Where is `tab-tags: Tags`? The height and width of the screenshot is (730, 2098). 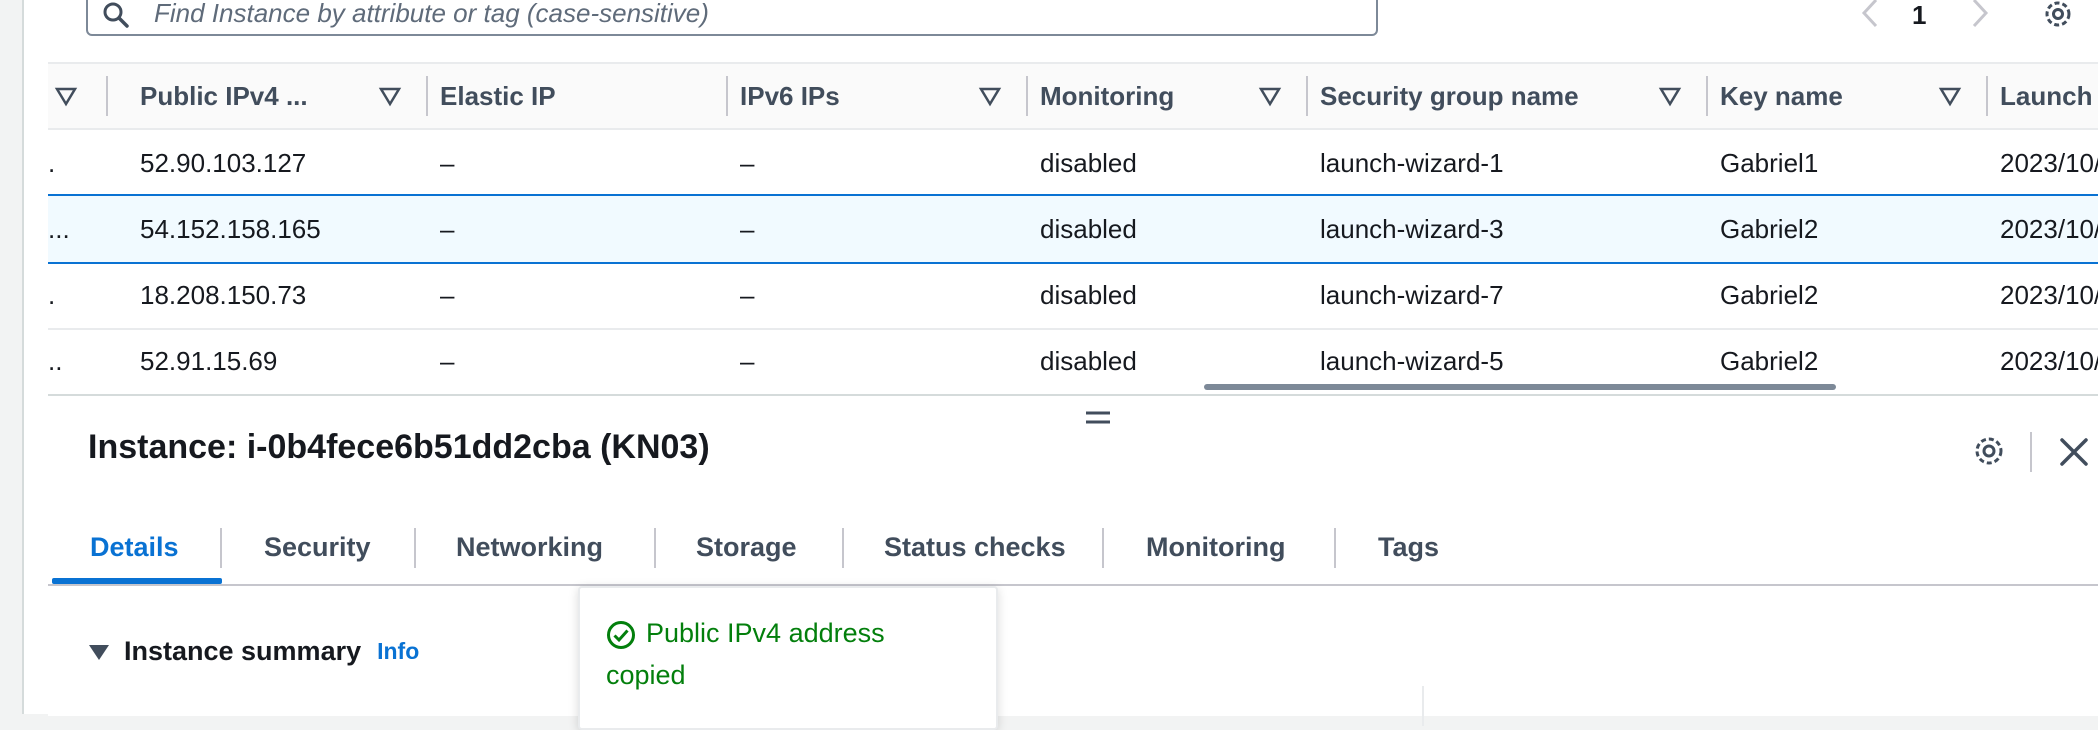 tab-tags: Tags is located at coordinates (1408, 547).